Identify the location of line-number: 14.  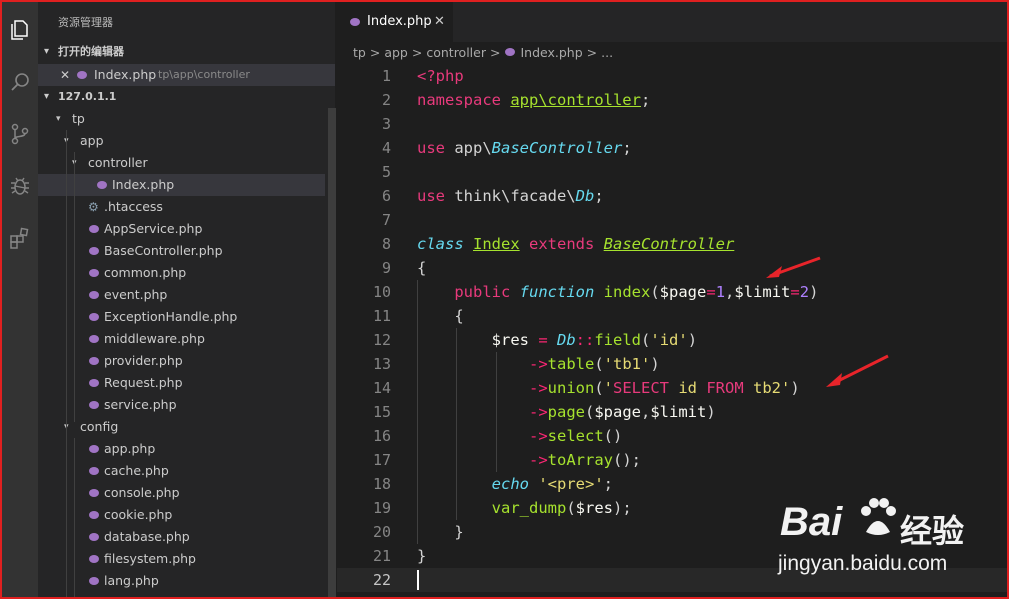
(381, 388).